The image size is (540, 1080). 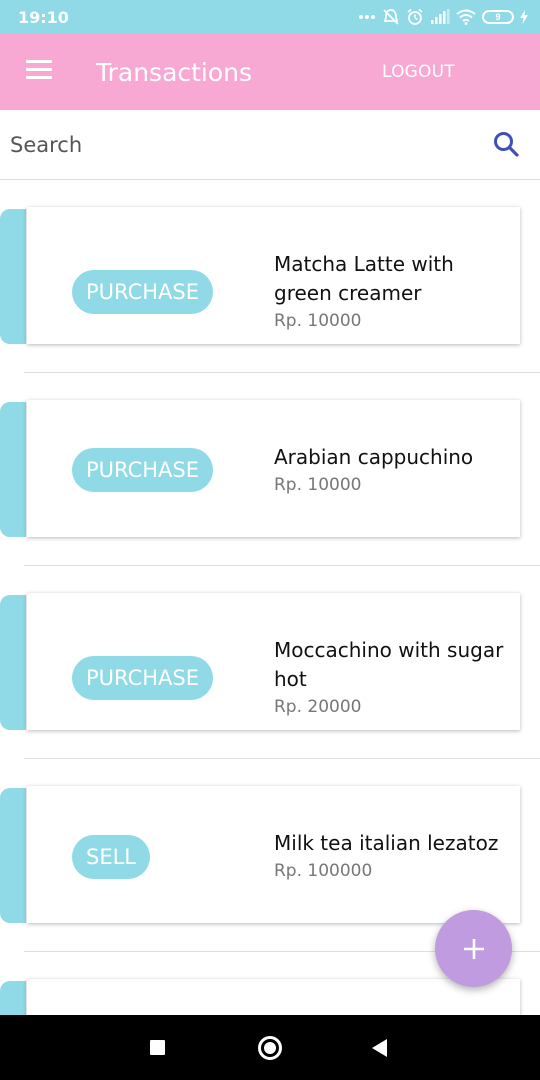 What do you see at coordinates (379, 1048) in the screenshot?
I see `back-button` at bounding box center [379, 1048].